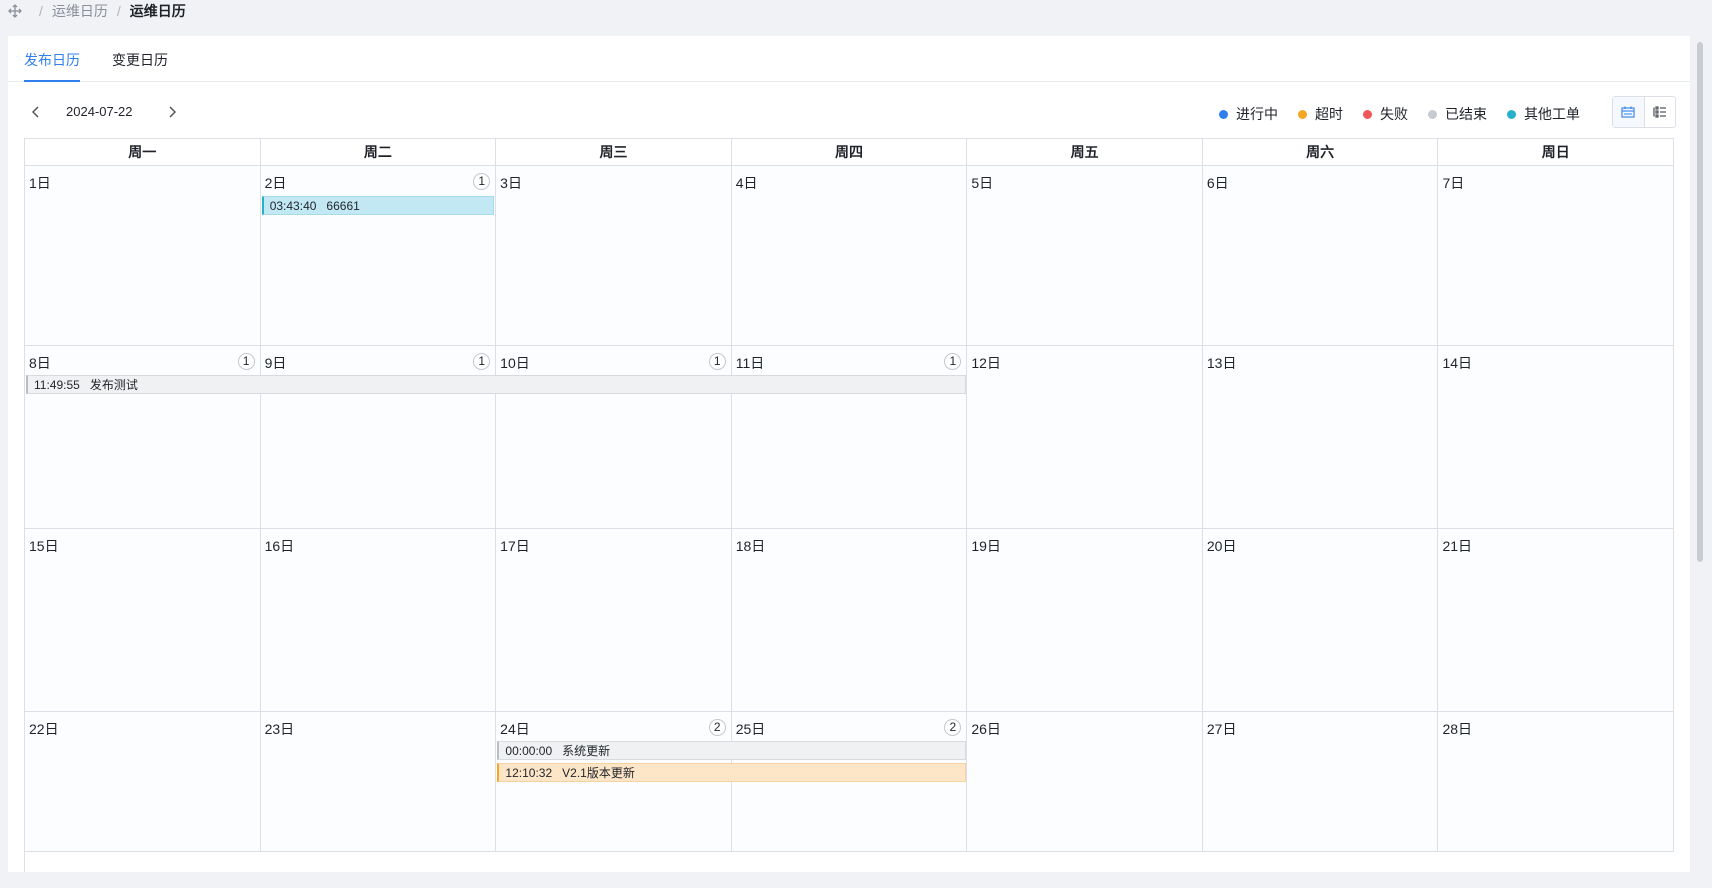  I want to click on calendar-day: 18日, so click(849, 620).